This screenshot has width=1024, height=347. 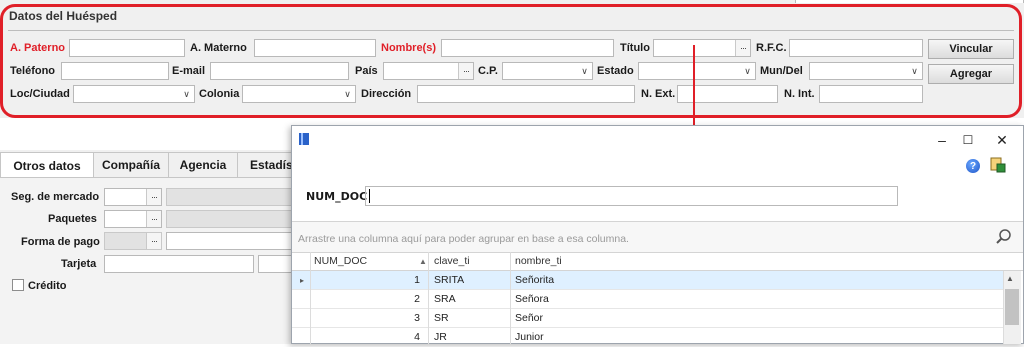 What do you see at coordinates (134, 94) in the screenshot?
I see `loc-combo: ∨` at bounding box center [134, 94].